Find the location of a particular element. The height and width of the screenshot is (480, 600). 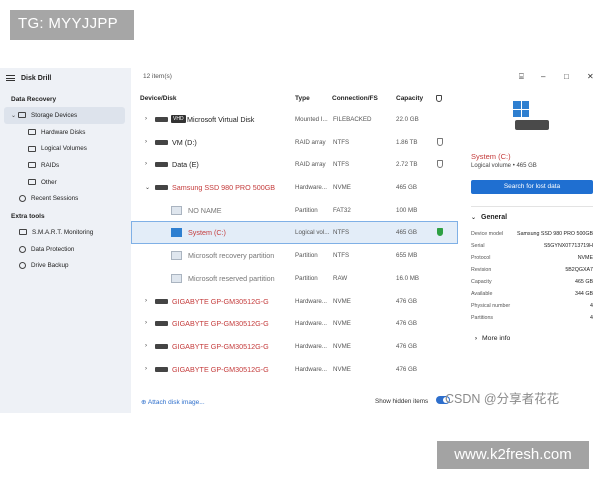

device-connection: RAW is located at coordinates (340, 278).